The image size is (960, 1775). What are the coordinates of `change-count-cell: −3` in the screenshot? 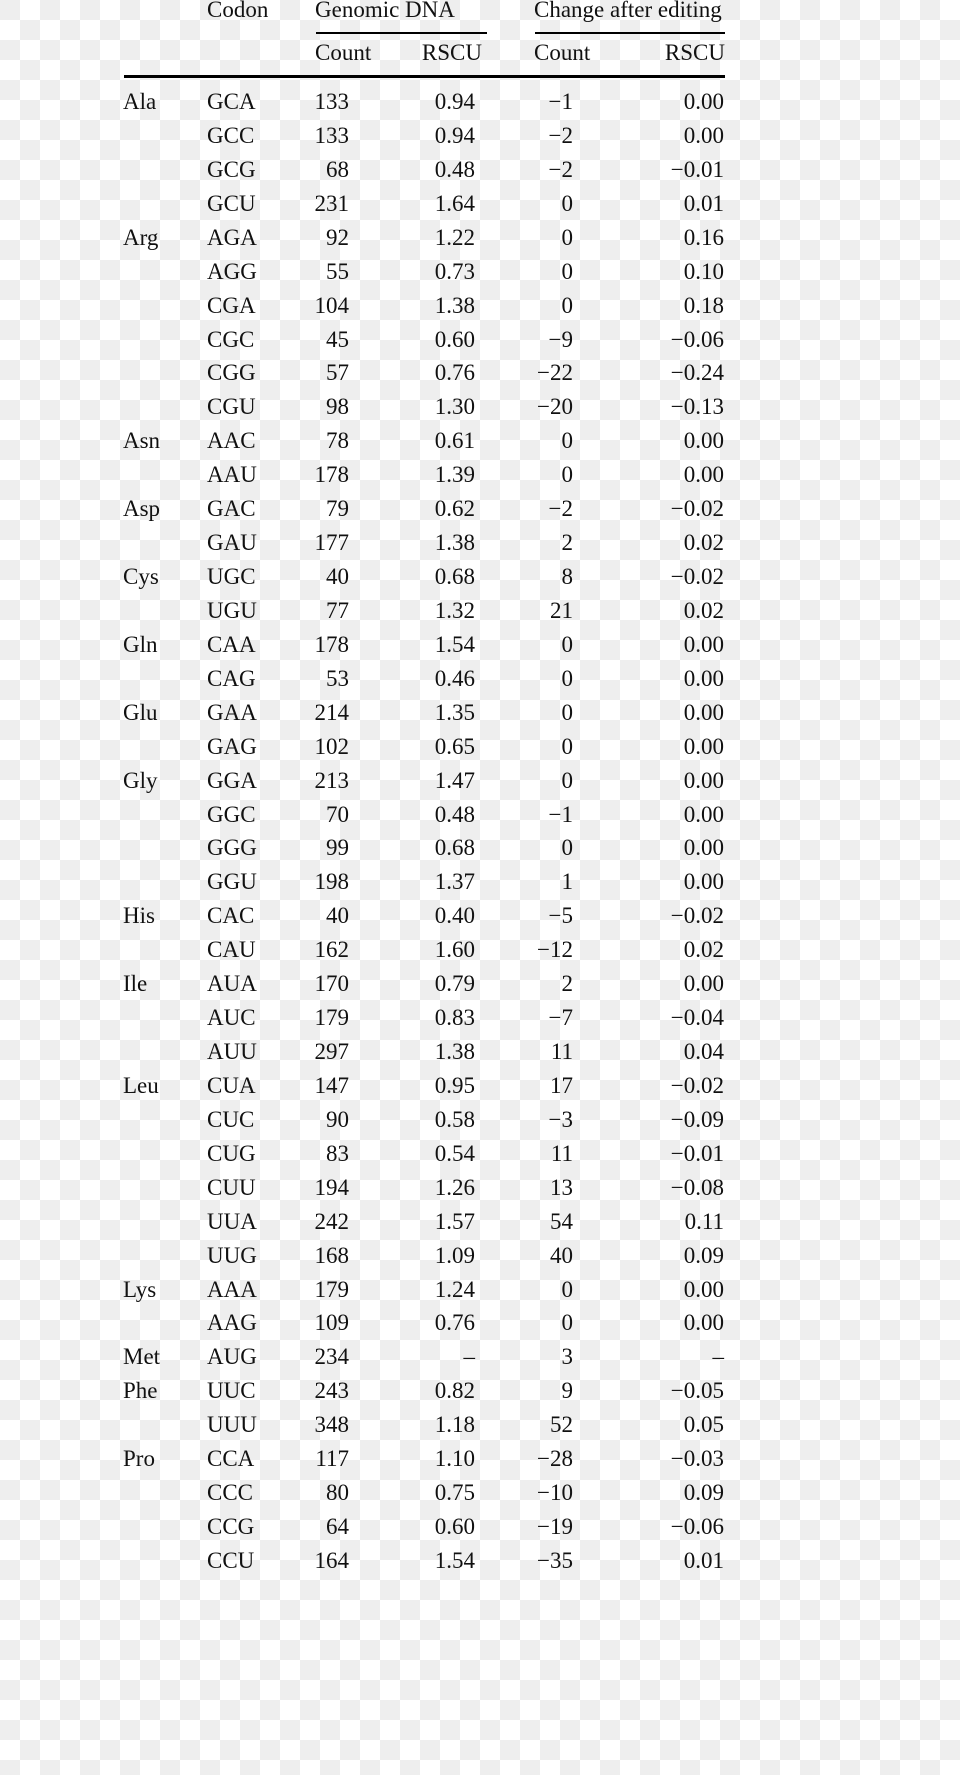 It's located at (560, 1119).